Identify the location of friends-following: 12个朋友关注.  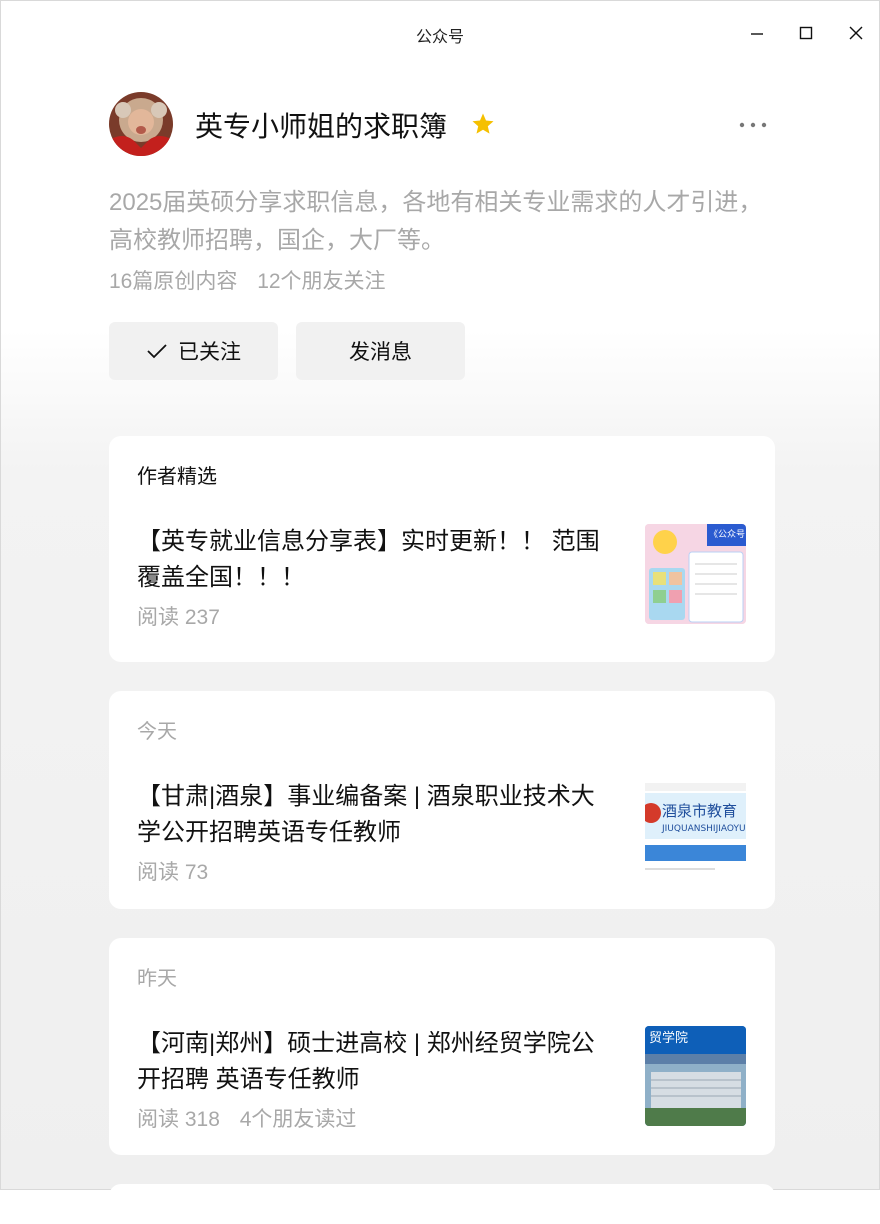
(321, 281).